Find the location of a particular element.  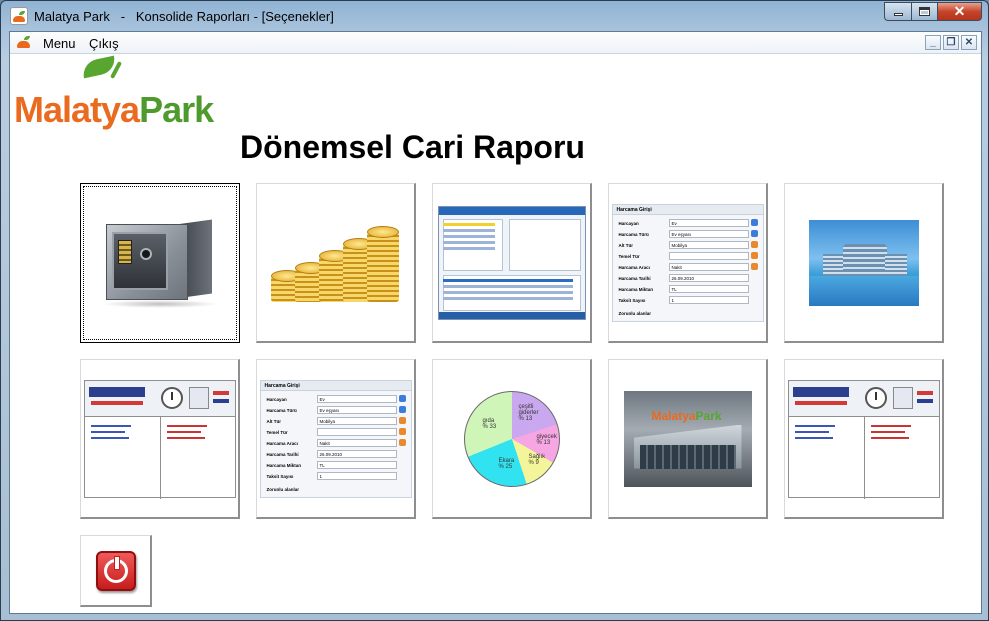

power-icon is located at coordinates (115, 570).